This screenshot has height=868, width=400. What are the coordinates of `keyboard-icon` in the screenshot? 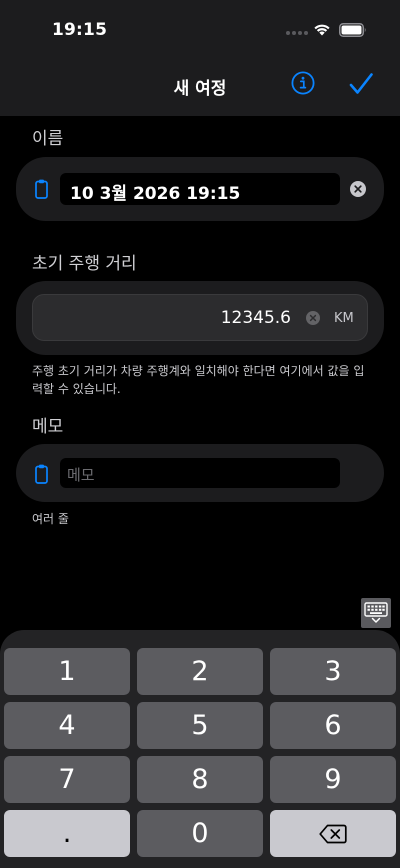 It's located at (376, 612).